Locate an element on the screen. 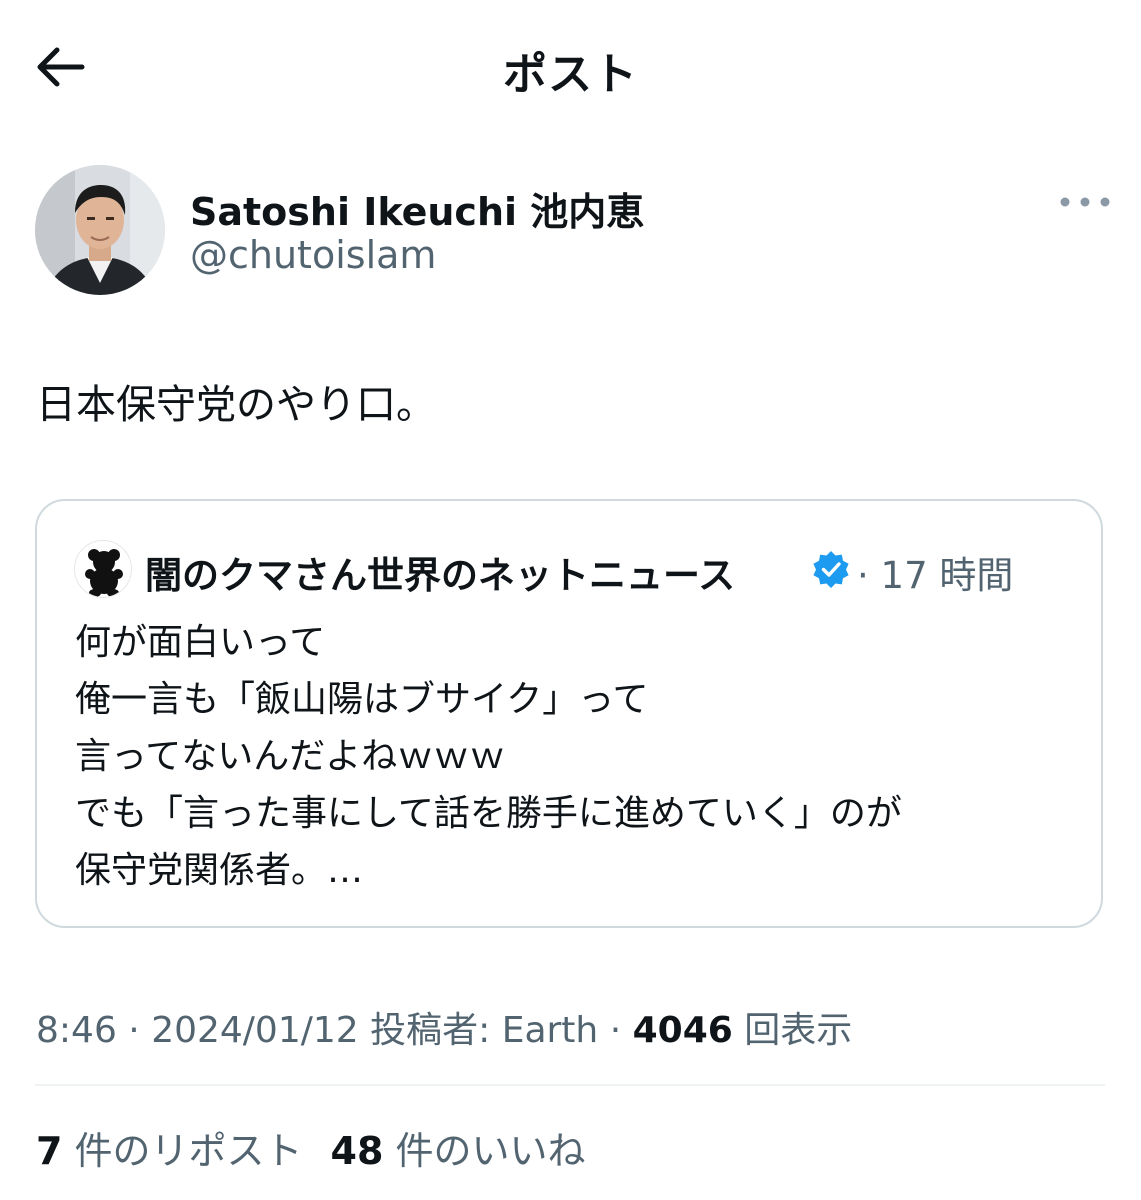  reposts-stat: 7 件のリポスト is located at coordinates (169, 1151).